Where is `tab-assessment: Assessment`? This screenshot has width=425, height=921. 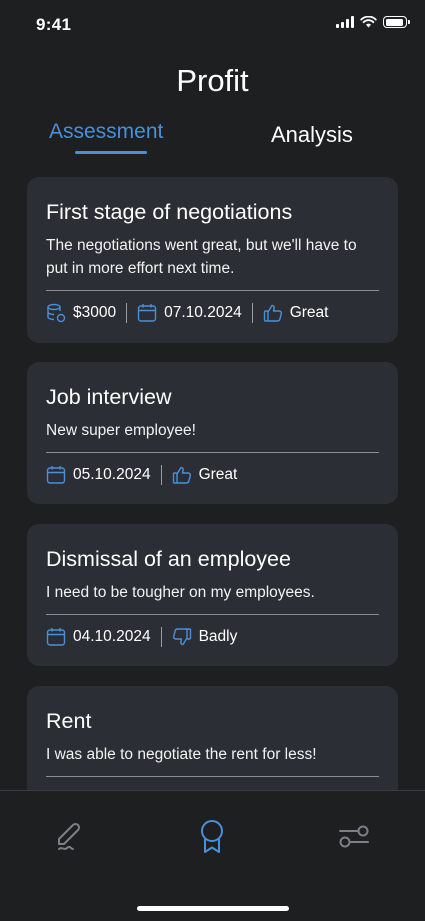 tab-assessment: Assessment is located at coordinates (106, 132).